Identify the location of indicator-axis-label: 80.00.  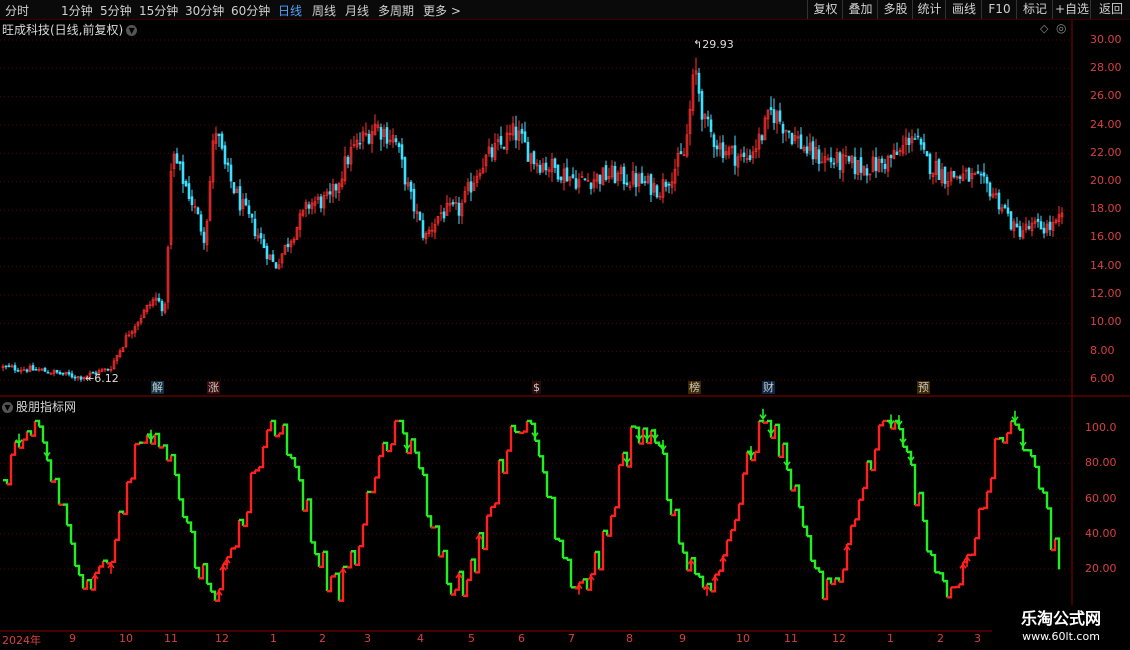
(1101, 462).